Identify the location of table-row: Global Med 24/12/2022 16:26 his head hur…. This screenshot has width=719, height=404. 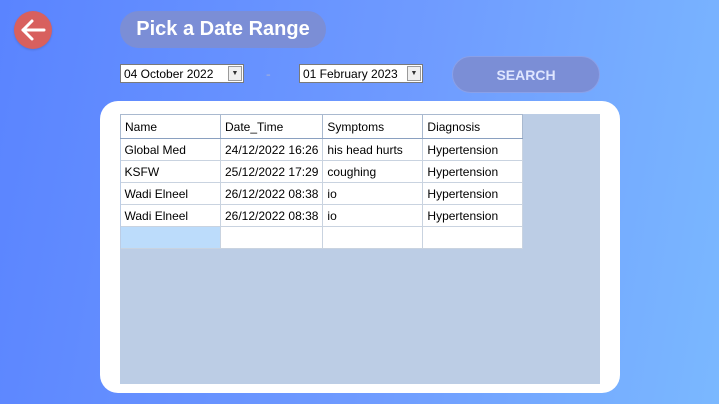
(322, 149).